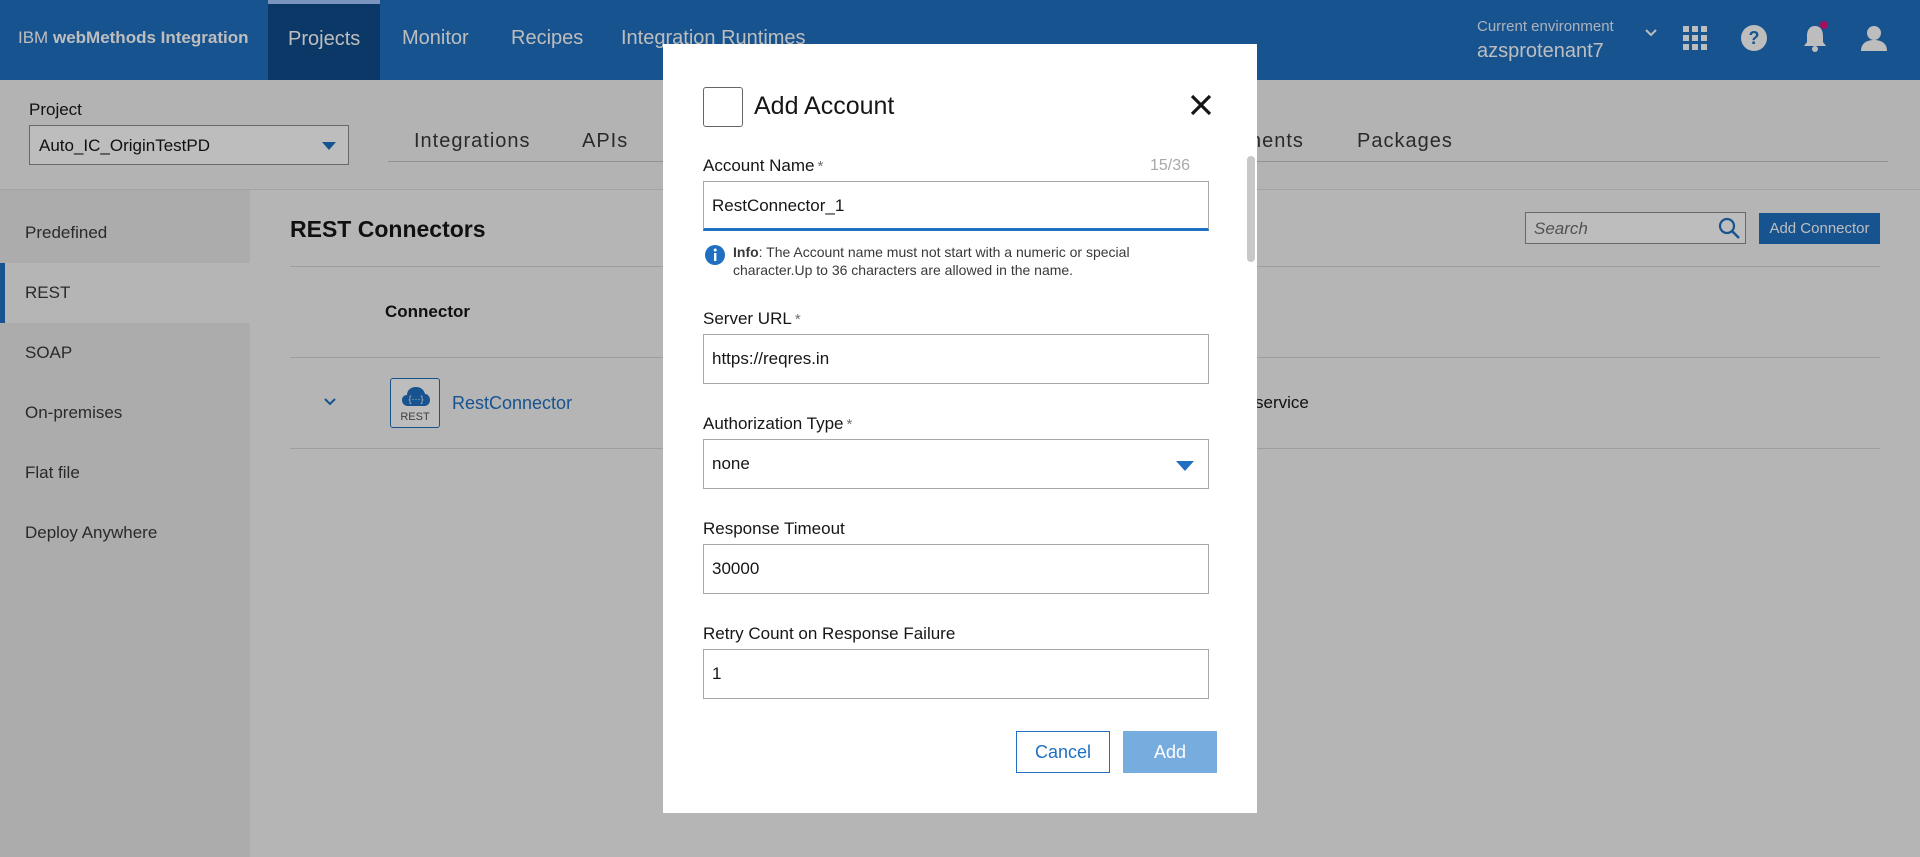 The width and height of the screenshot is (1920, 857). I want to click on dialog-checkbox, so click(723, 107).